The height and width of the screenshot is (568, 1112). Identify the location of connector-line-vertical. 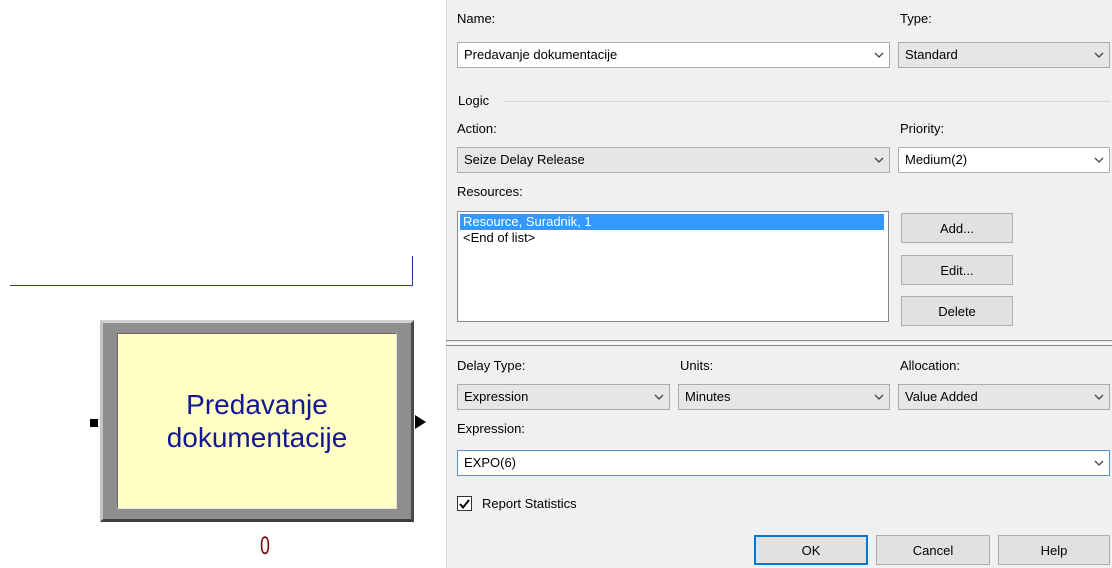
(412, 271).